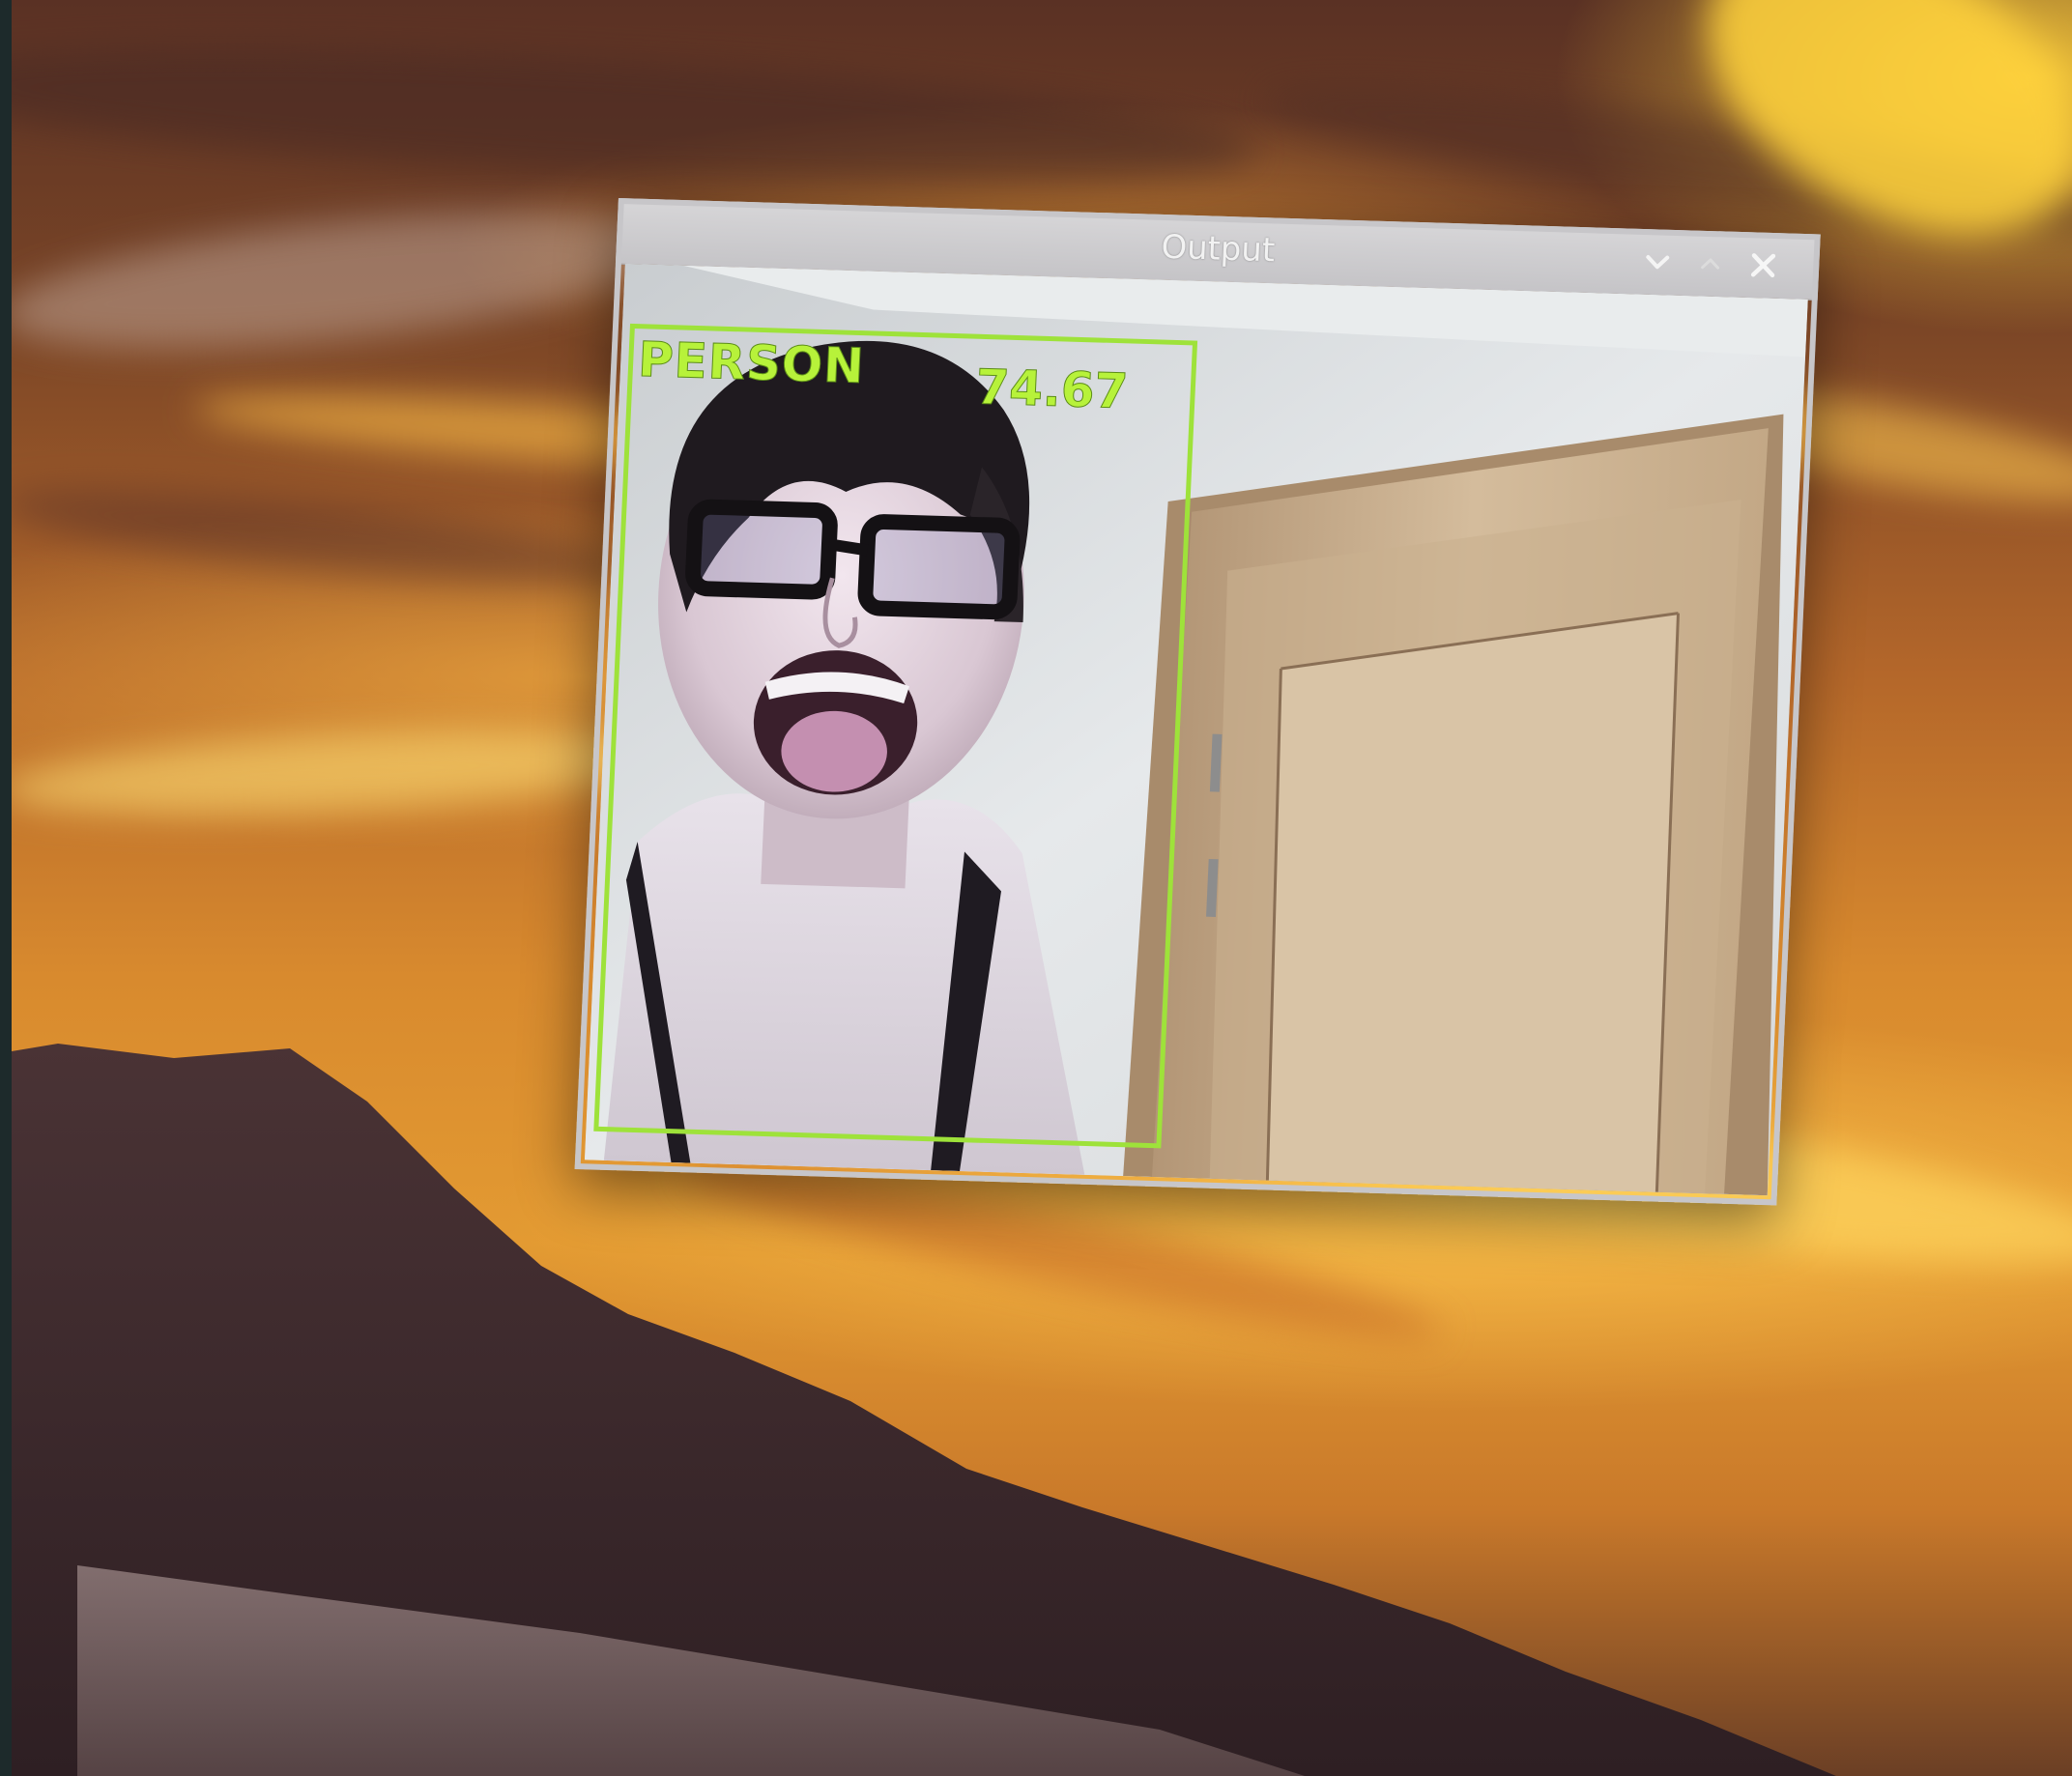  I want to click on detection-score: 74.67, so click(1052, 389).